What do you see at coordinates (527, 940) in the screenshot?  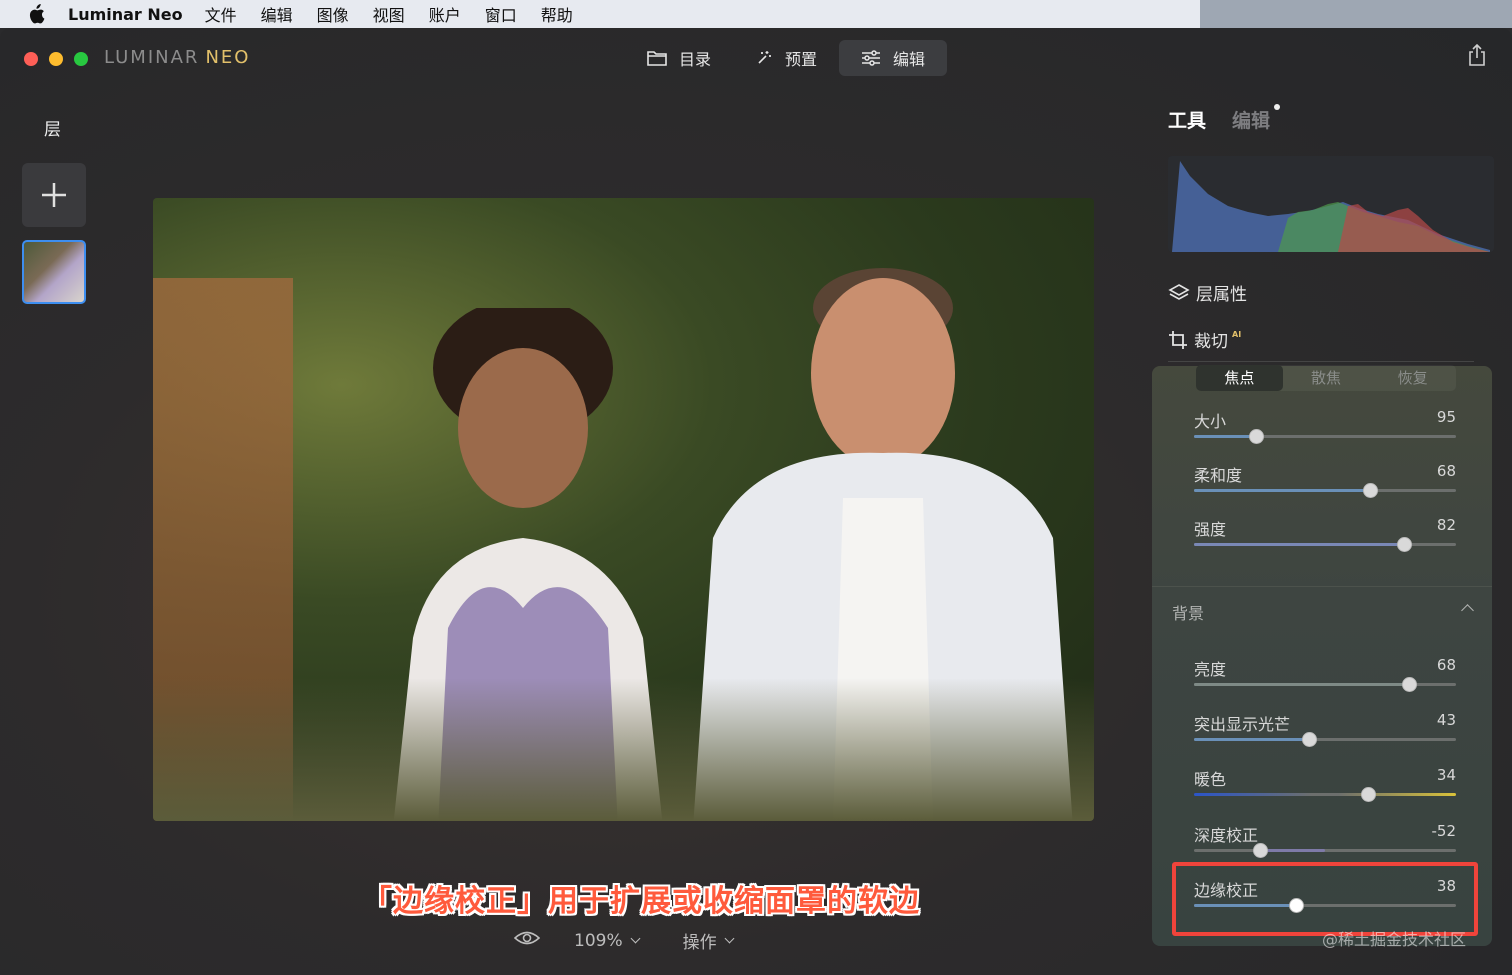 I see `eye-icon` at bounding box center [527, 940].